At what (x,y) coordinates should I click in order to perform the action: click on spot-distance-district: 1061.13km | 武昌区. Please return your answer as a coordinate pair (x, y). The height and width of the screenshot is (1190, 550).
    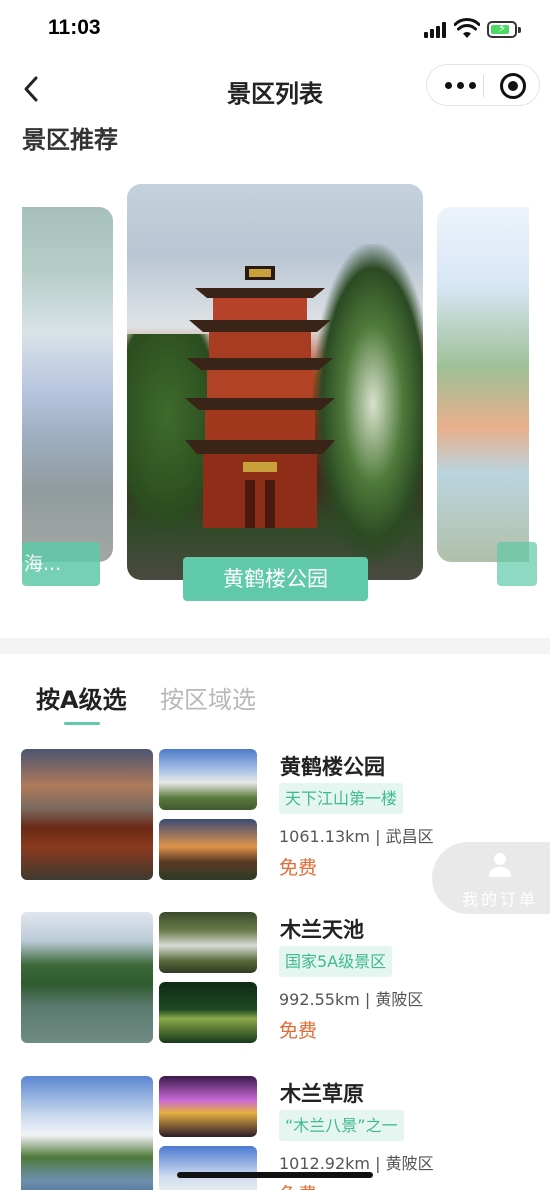
    Looking at the image, I should click on (356, 836).